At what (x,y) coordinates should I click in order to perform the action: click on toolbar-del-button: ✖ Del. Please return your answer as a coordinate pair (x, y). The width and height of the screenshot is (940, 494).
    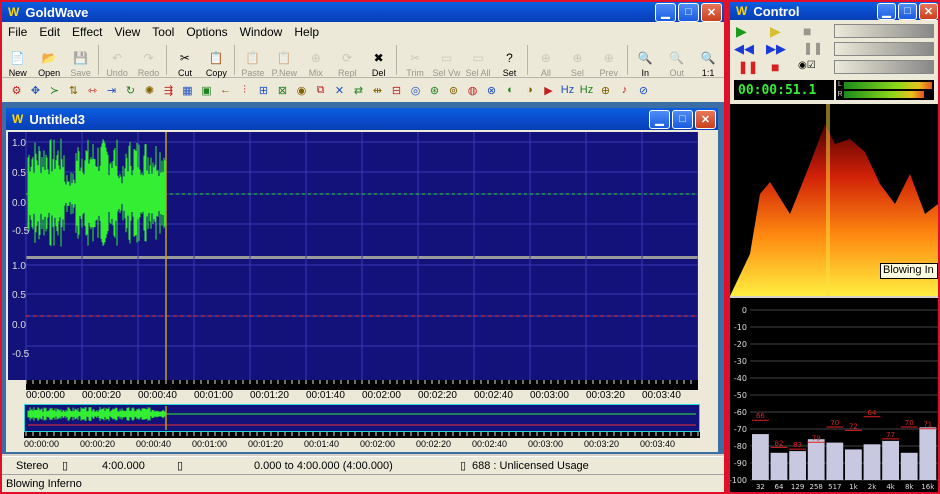
    Looking at the image, I should click on (378, 60).